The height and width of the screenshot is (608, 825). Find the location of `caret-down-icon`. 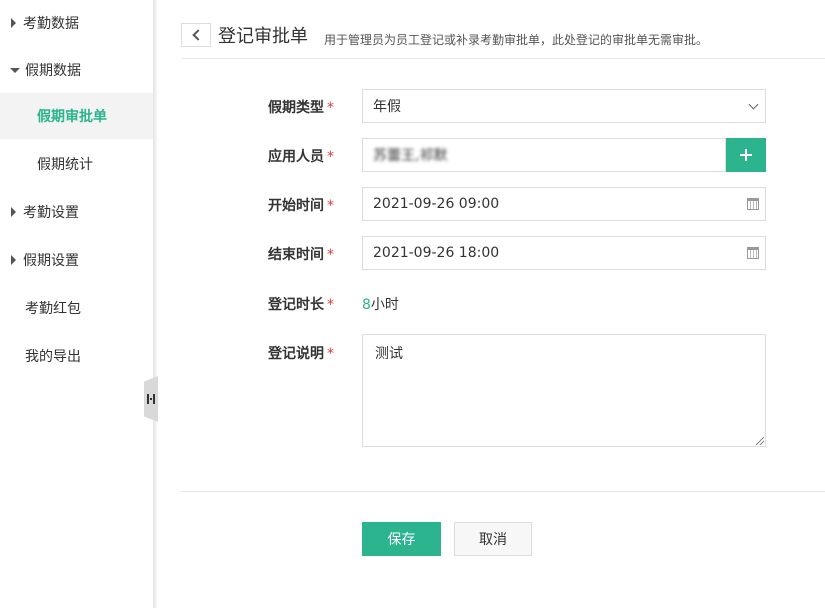

caret-down-icon is located at coordinates (15, 70).